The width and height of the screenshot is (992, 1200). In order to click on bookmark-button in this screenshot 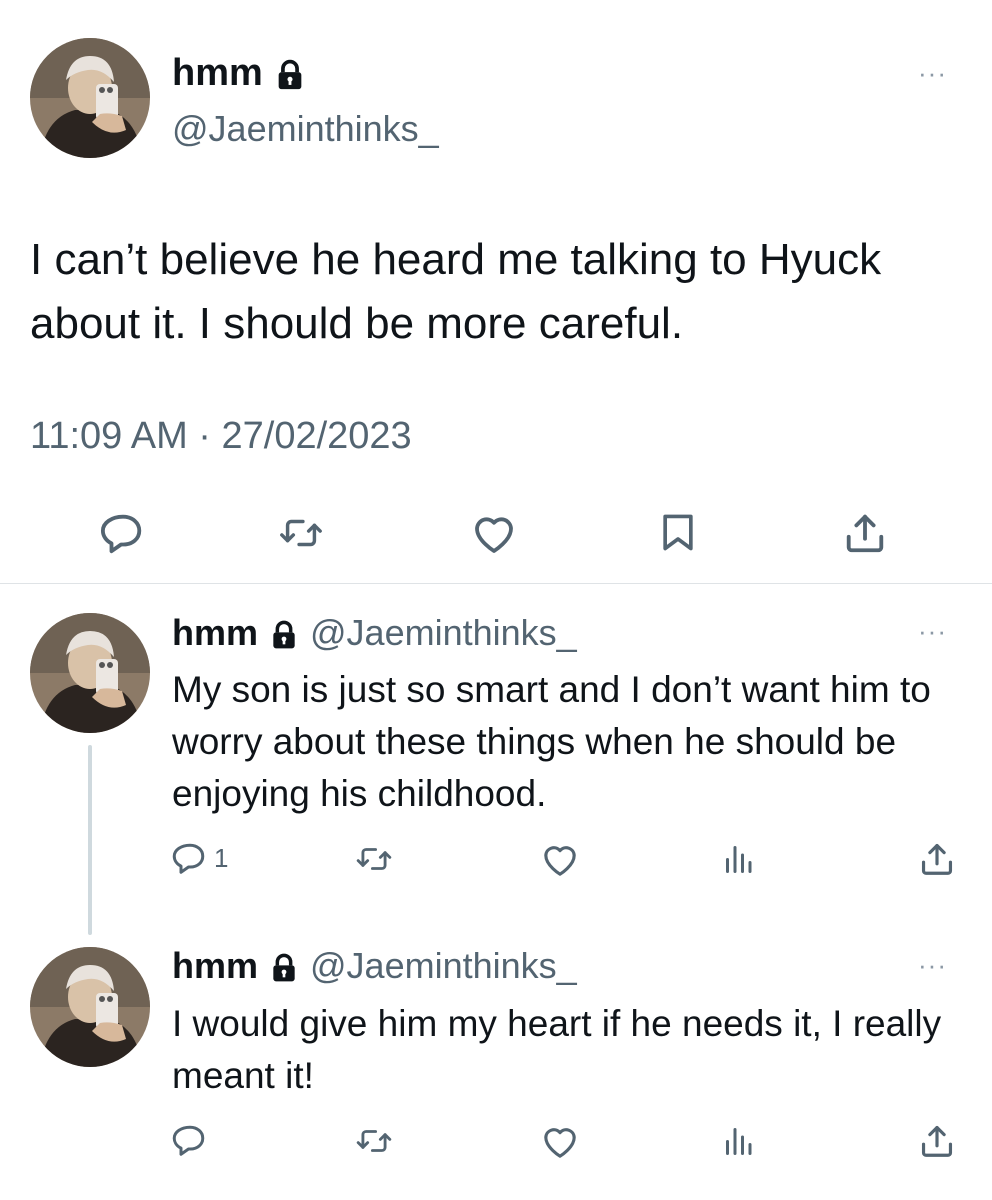, I will do `click(678, 532)`.